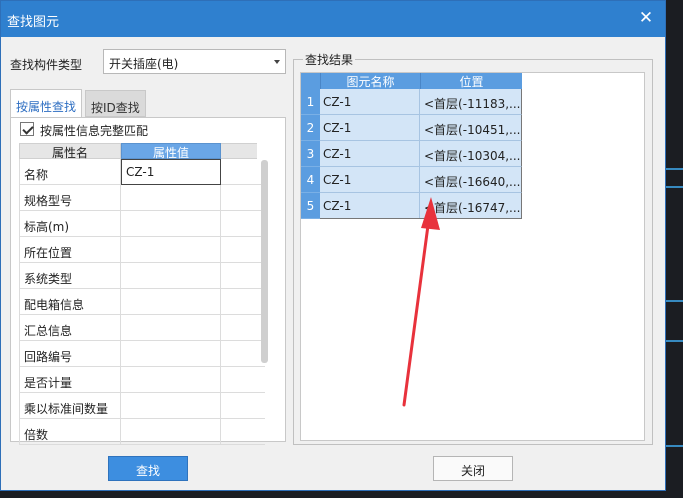 This screenshot has height=498, width=683. Describe the element at coordinates (94, 131) in the screenshot. I see `match-full-label: 按属性信息完整匹配` at that location.